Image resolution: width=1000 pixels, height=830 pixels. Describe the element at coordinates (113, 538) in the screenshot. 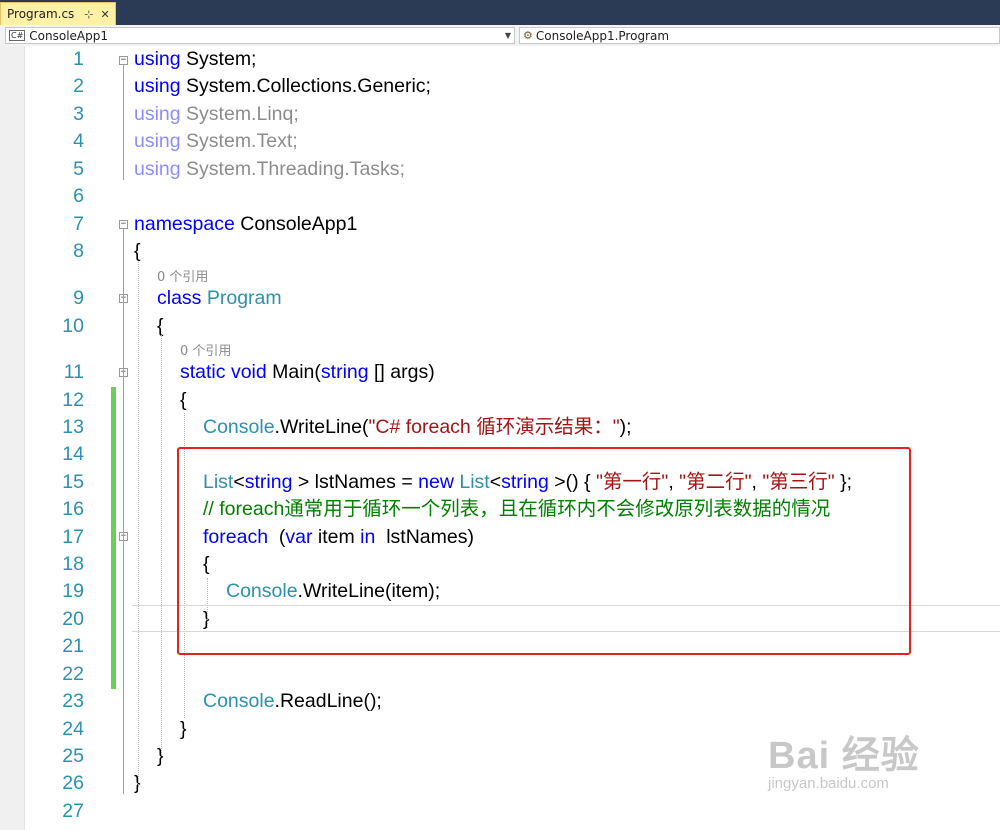

I see `change-marker` at that location.